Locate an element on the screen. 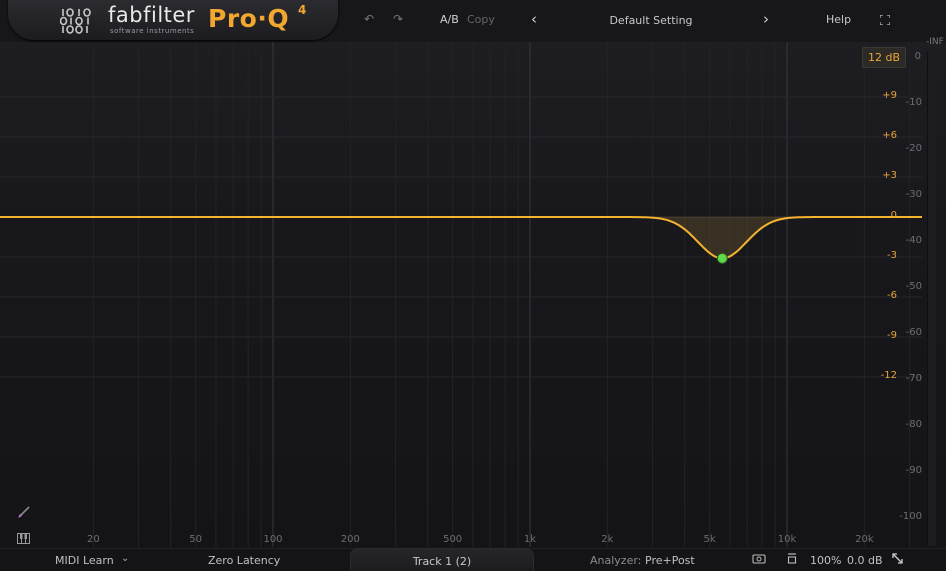  output-gain-value: 0.0 dB is located at coordinates (865, 560).